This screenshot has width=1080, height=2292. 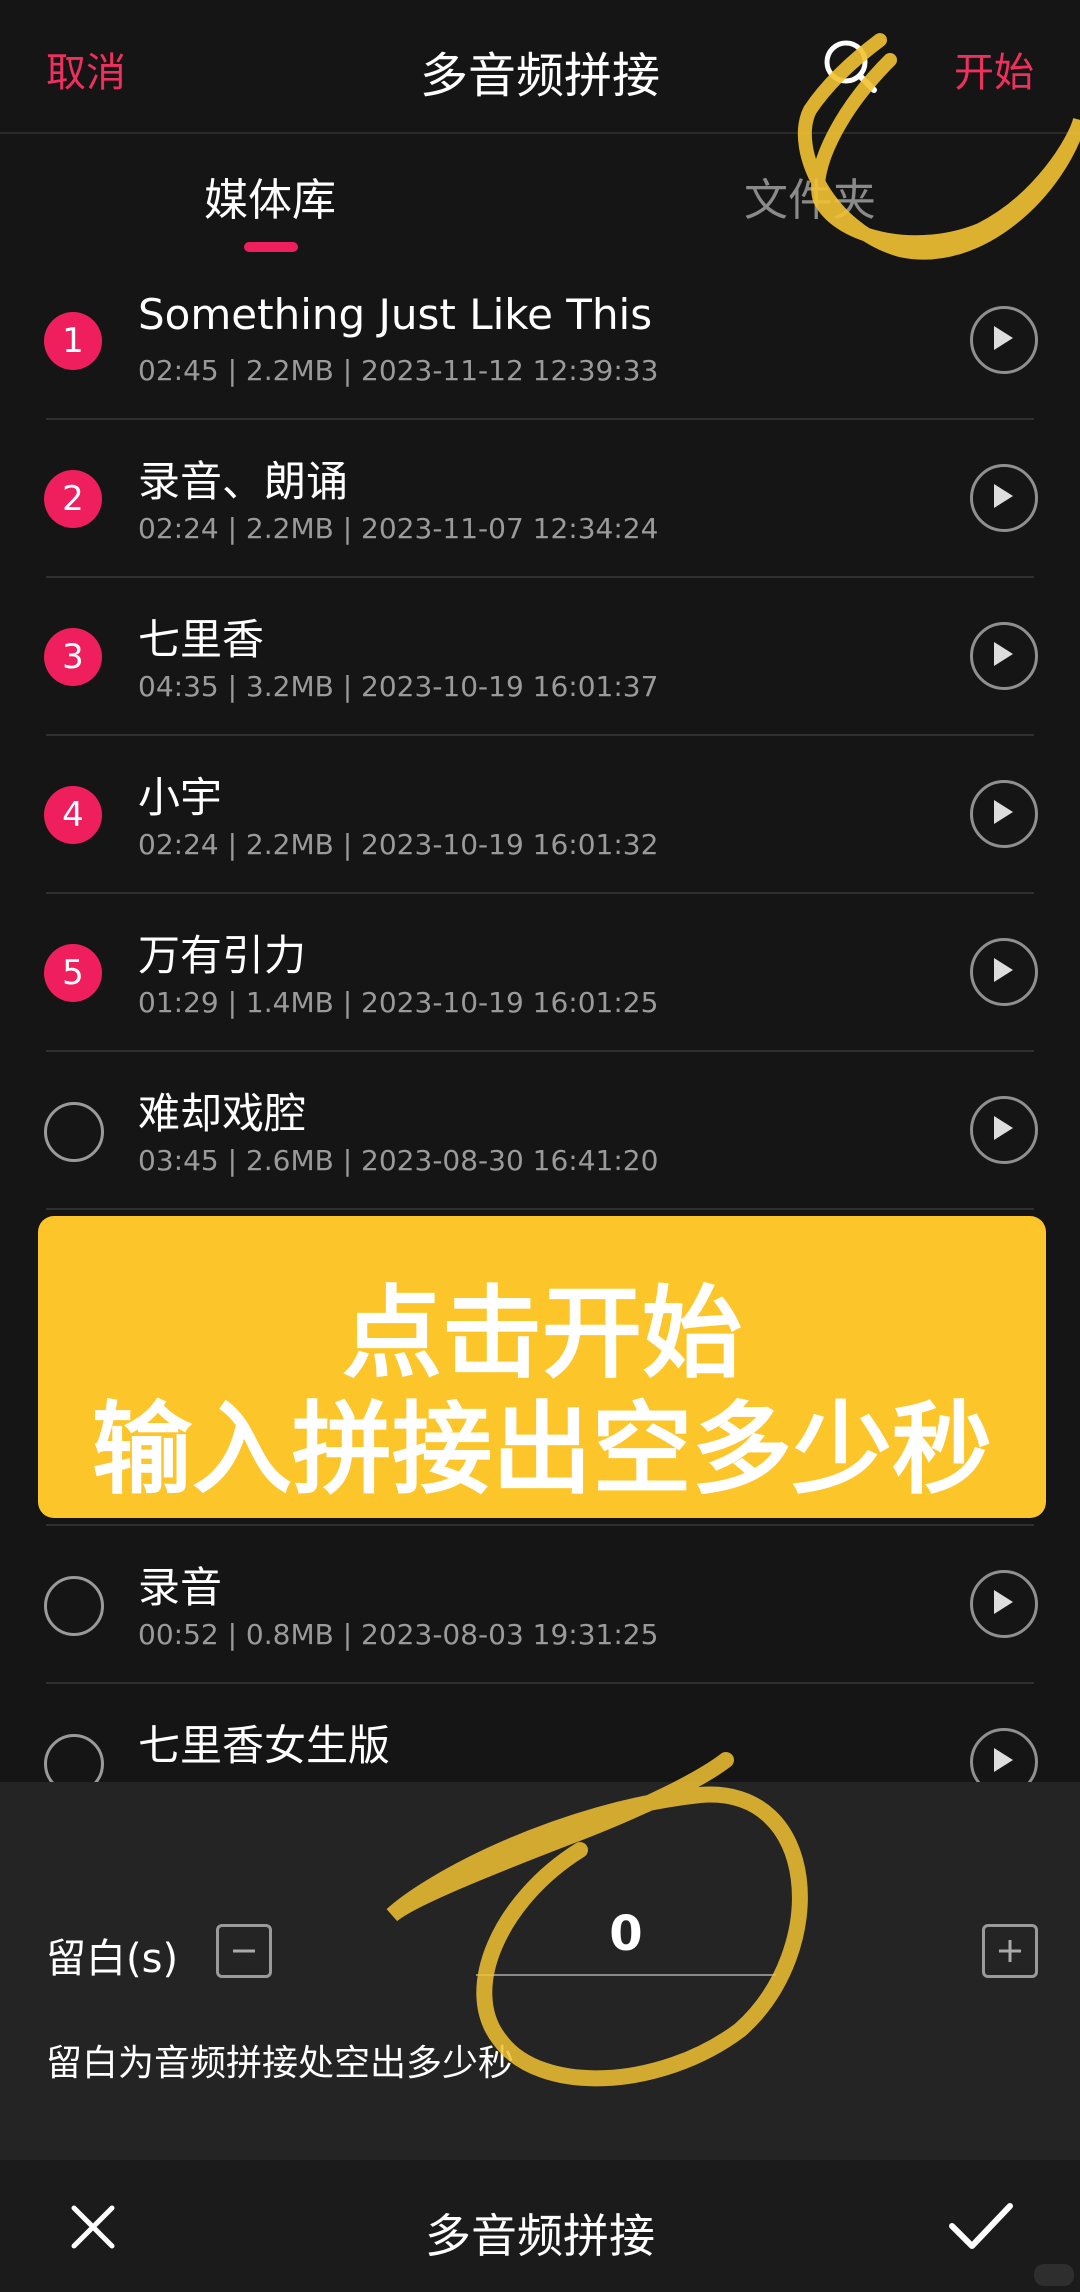 What do you see at coordinates (201, 639) in the screenshot?
I see `file-name: 七里香` at bounding box center [201, 639].